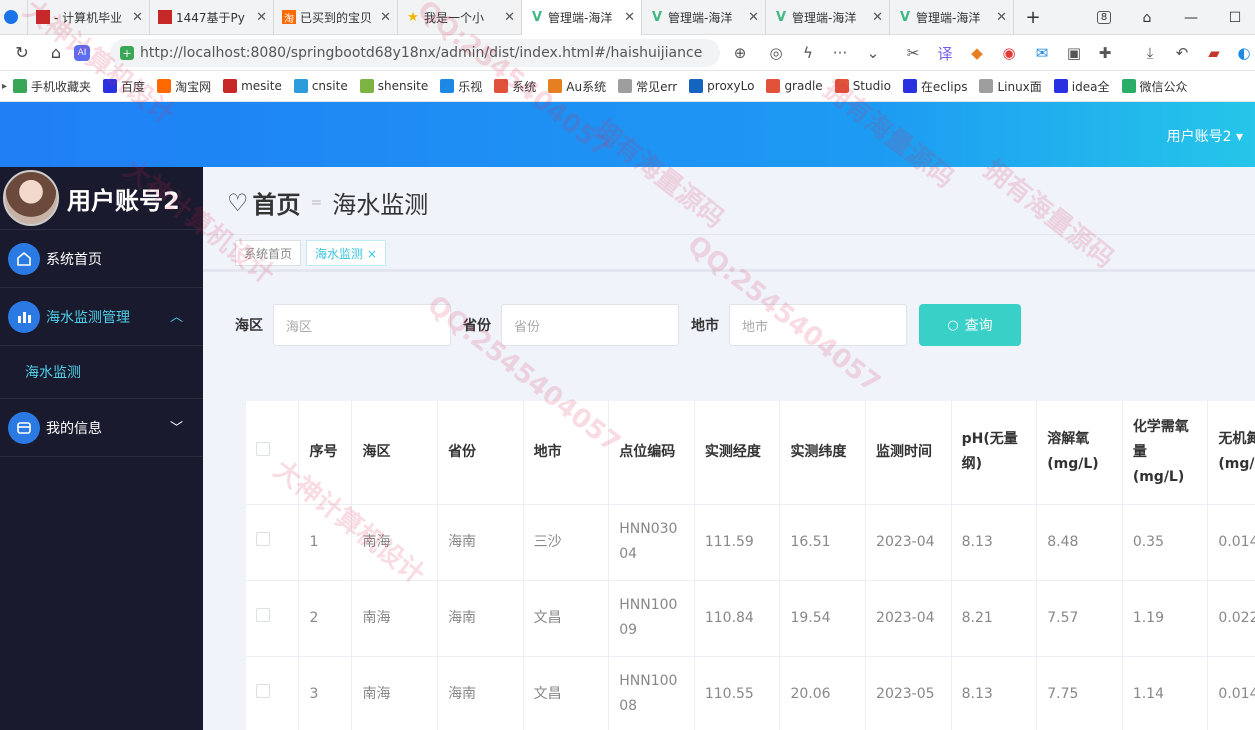 This screenshot has height=730, width=1255. I want to click on browser-tab-active: V 管理端-海洋 ✕, so click(582, 17).